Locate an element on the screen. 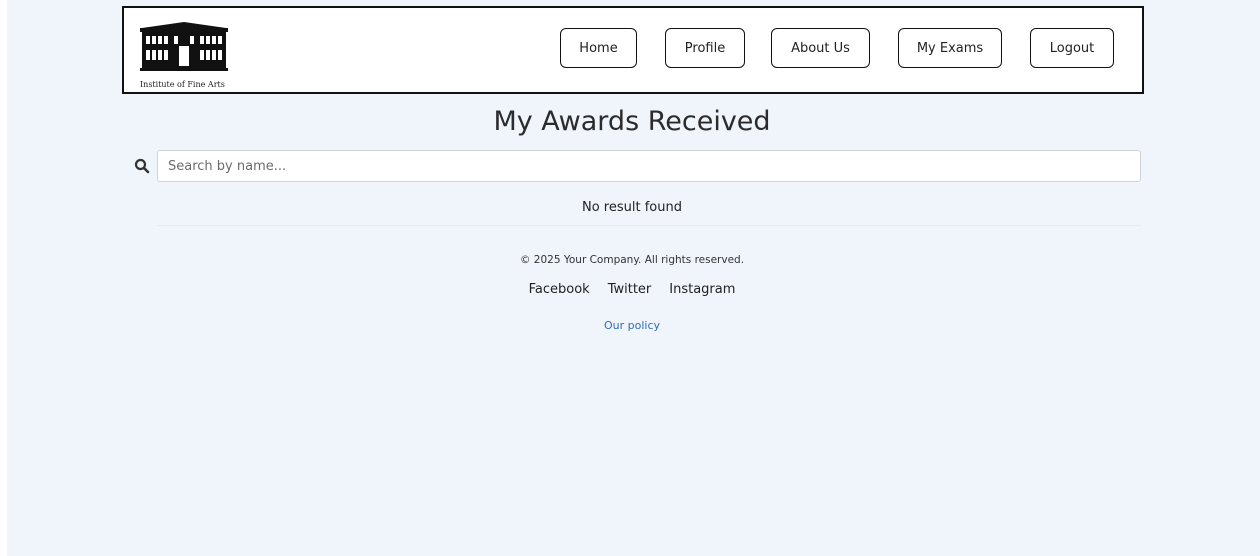 Image resolution: width=1260 pixels, height=556 pixels. building-logo-icon is located at coordinates (184, 46).